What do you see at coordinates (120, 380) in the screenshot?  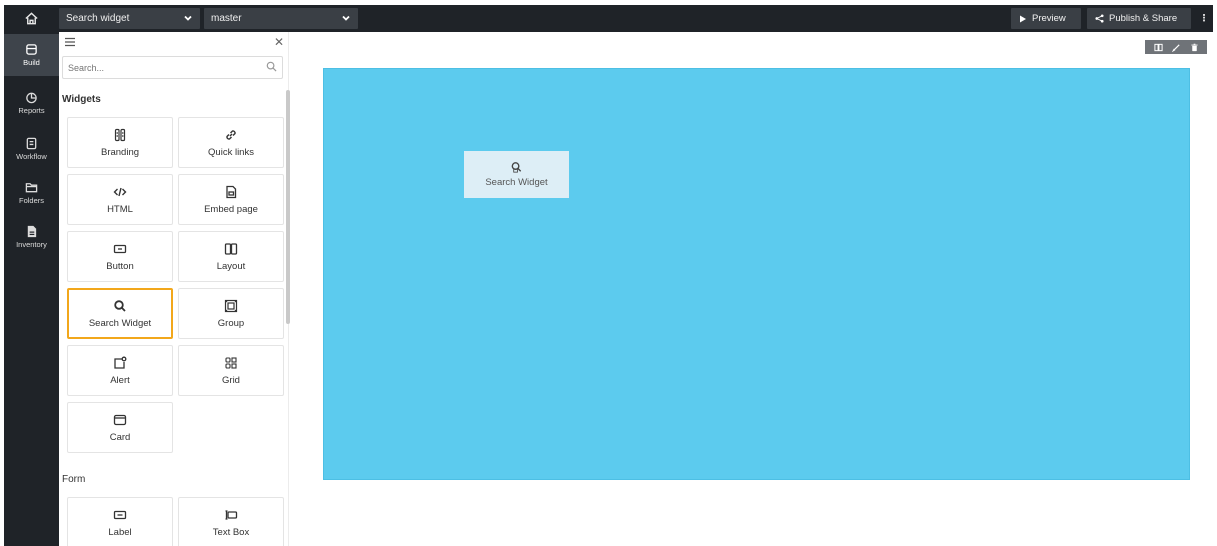 I see `tile-label: Alert` at bounding box center [120, 380].